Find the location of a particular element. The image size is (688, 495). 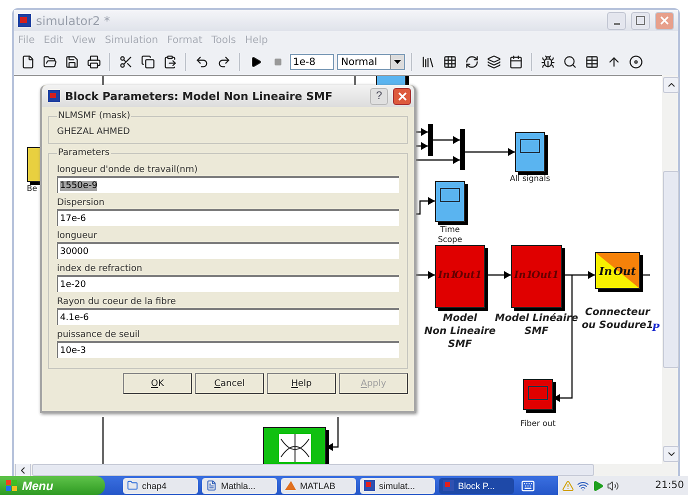

block-label: Be is located at coordinates (32, 189).